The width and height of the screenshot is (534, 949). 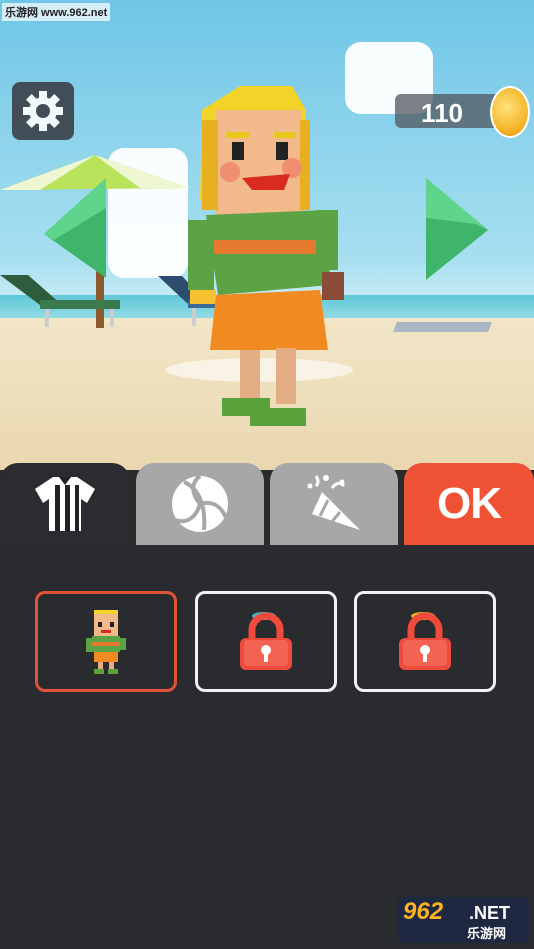 What do you see at coordinates (76, 228) in the screenshot?
I see `arrow-left-icon` at bounding box center [76, 228].